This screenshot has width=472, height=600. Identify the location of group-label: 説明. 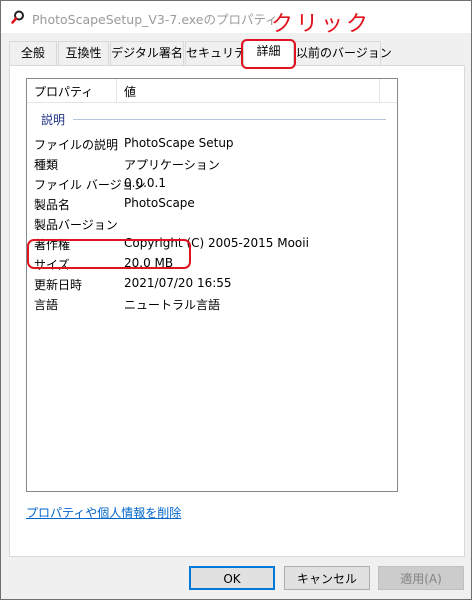
(53, 120).